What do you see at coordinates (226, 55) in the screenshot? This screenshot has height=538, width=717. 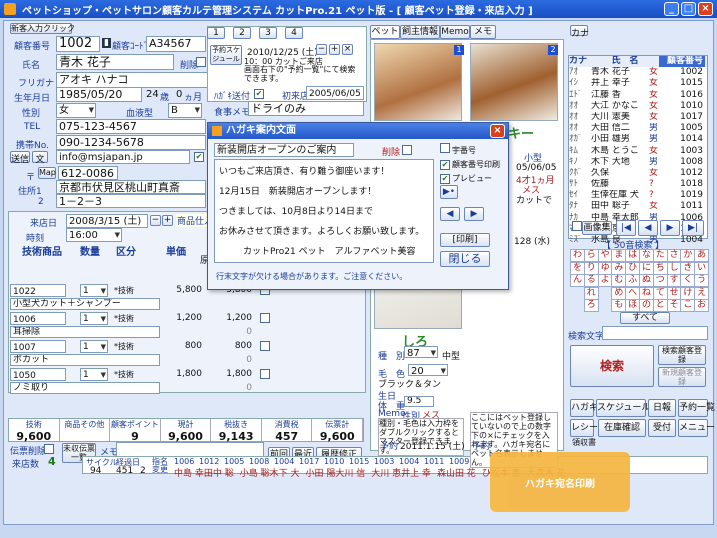 I see `reservation-schedule-button: 予約スケジュール` at bounding box center [226, 55].